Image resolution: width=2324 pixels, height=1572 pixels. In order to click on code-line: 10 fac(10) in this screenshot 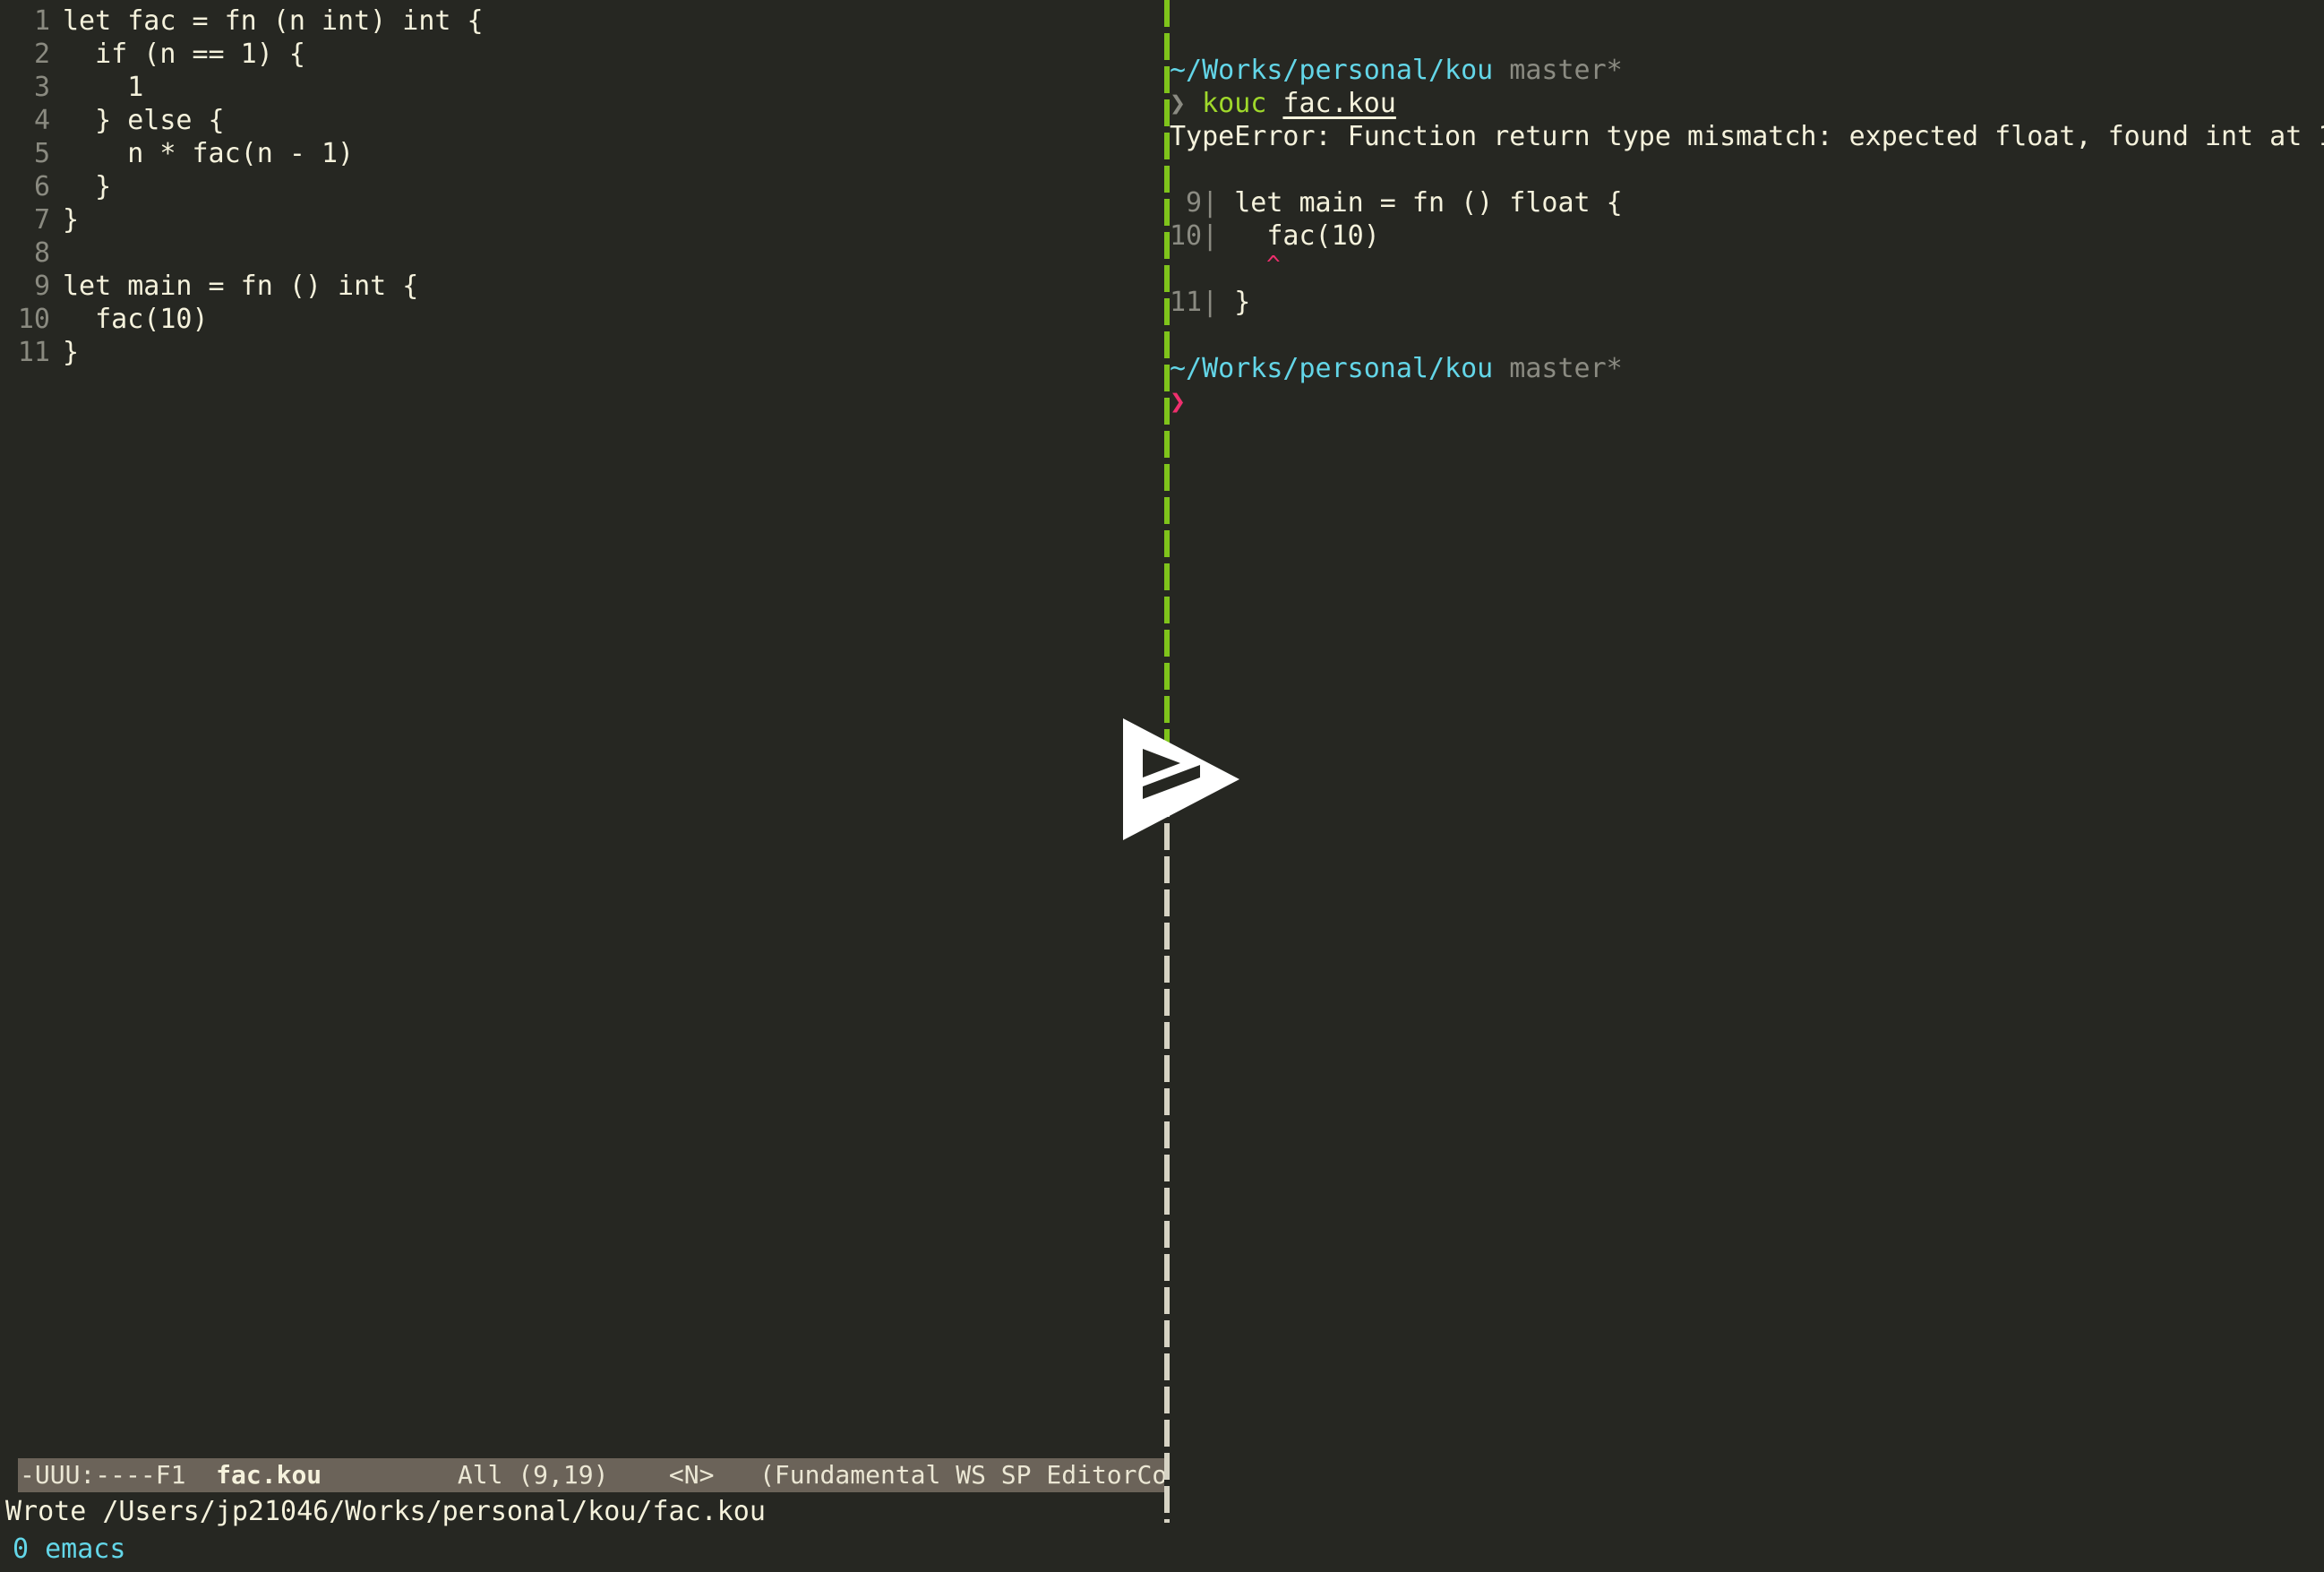, I will do `click(582, 319)`.